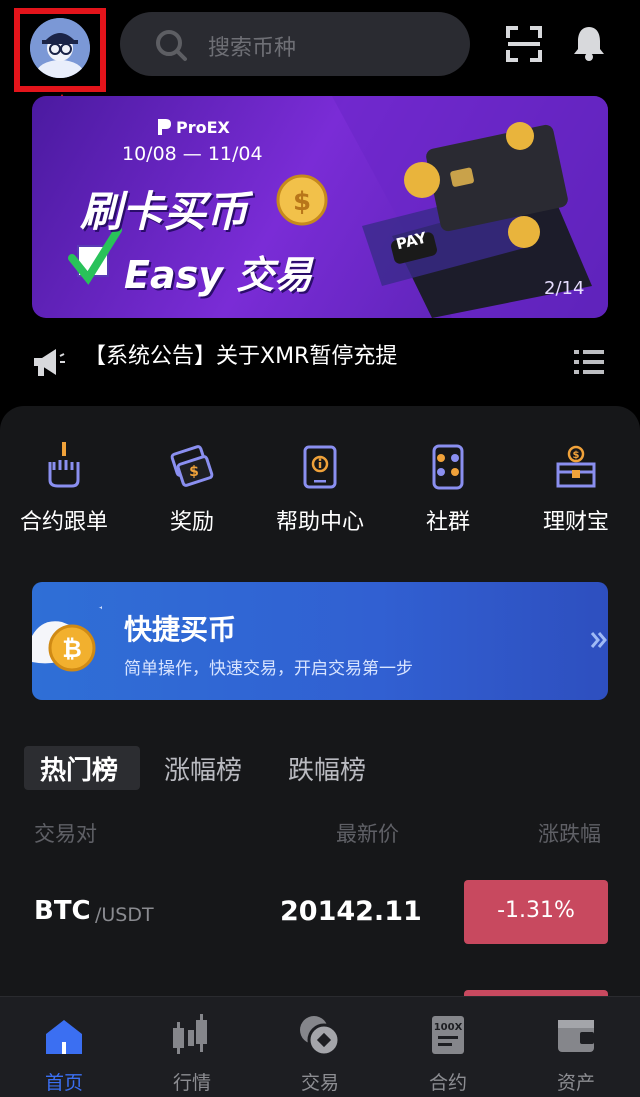  Describe the element at coordinates (564, 288) in the screenshot. I see `banner-page-indicator: 2/14` at that location.